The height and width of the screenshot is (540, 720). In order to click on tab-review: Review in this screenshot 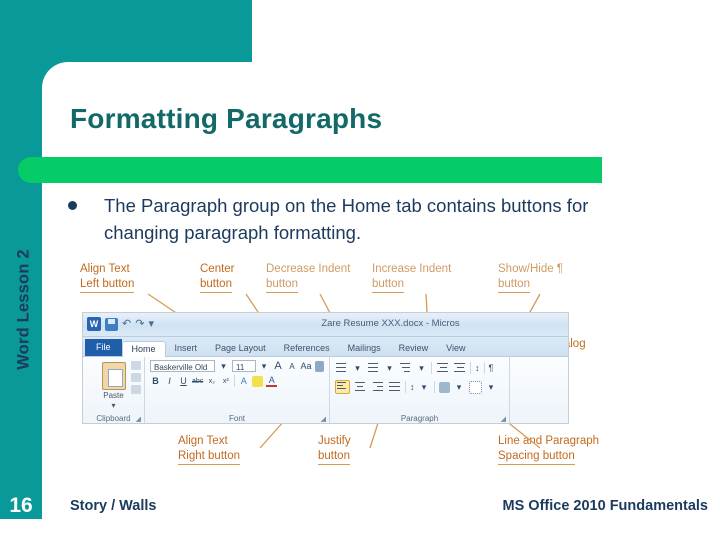, I will do `click(414, 348)`.